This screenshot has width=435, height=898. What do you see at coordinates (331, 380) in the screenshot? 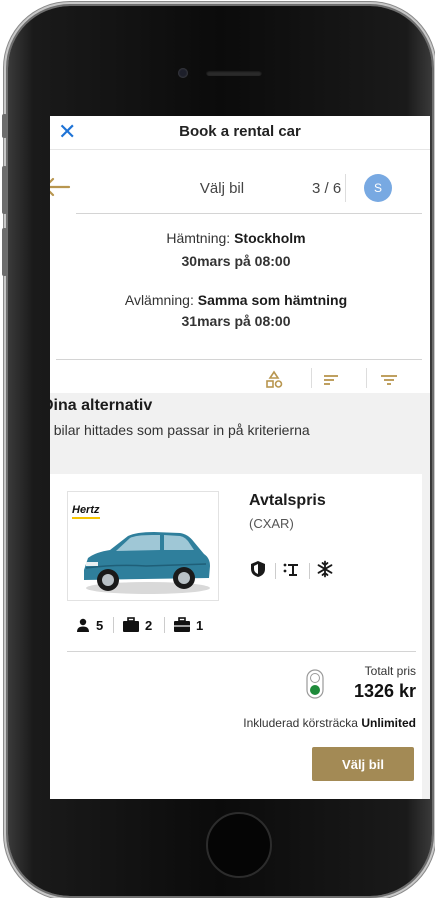
I see `sort-icon` at bounding box center [331, 380].